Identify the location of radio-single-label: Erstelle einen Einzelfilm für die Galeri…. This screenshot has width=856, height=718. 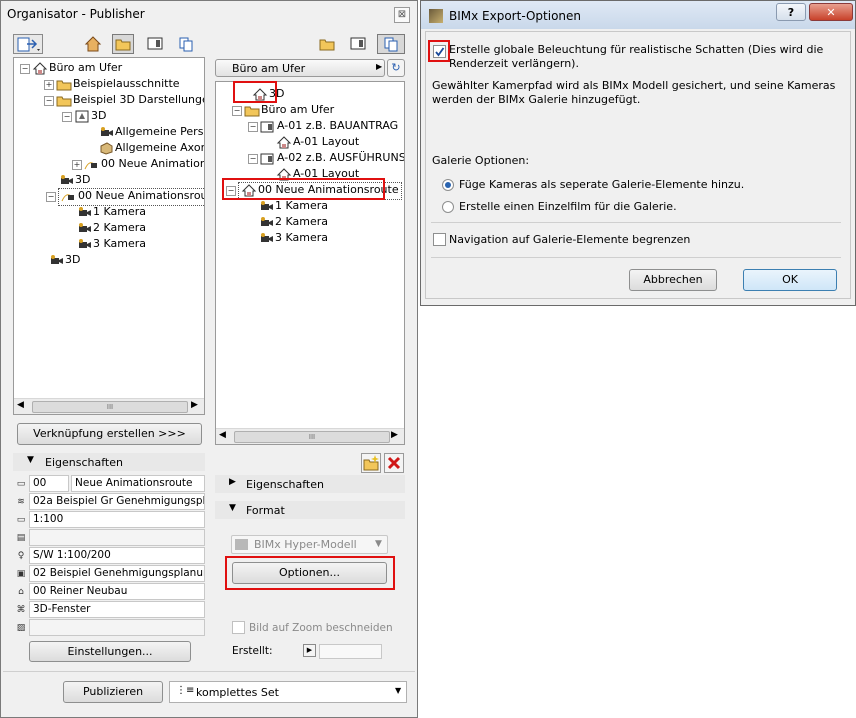
(568, 206).